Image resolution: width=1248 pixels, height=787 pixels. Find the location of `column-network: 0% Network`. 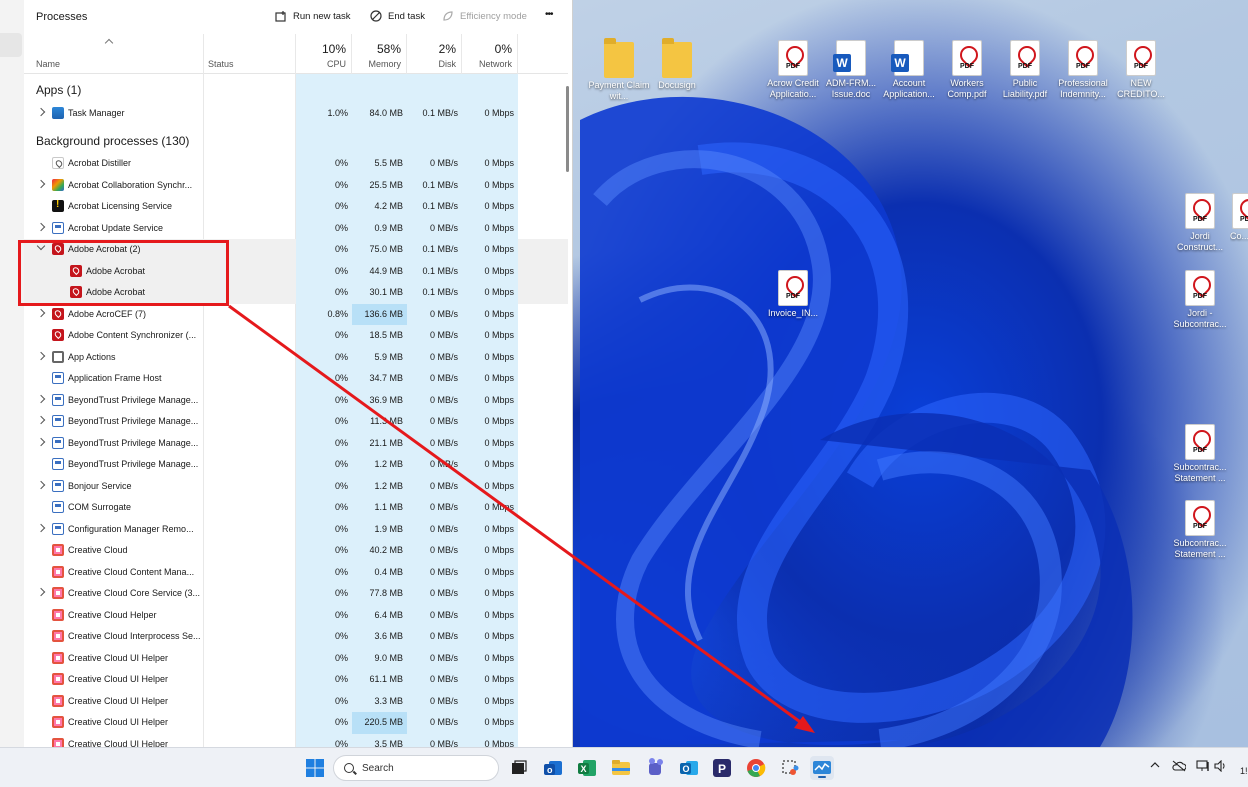

column-network: 0% Network is located at coordinates (490, 54).